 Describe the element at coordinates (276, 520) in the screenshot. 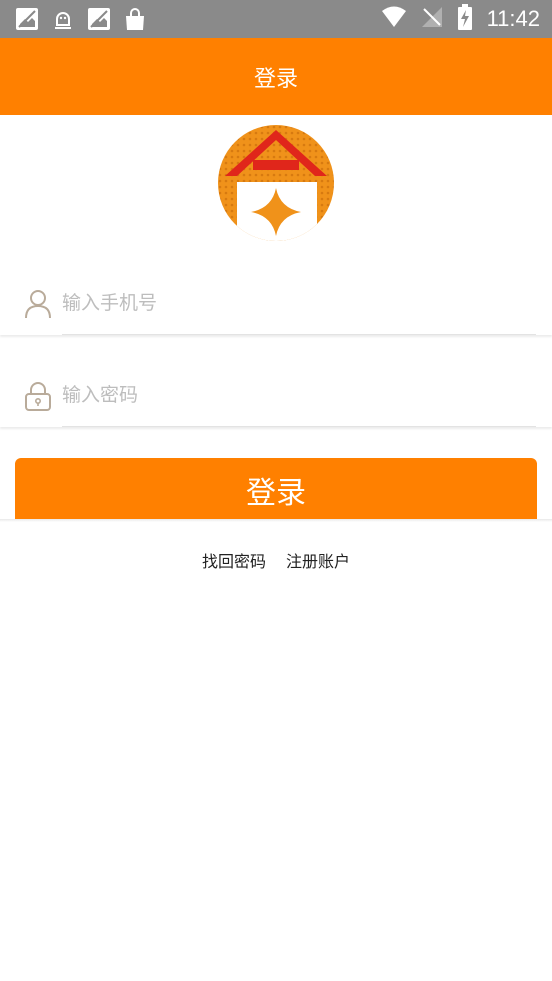

I see `divider` at that location.